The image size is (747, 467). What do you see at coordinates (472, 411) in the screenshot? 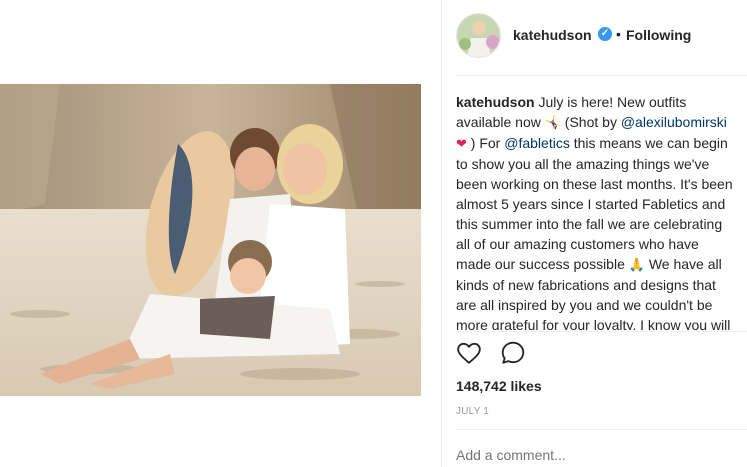
I see `post-date: JULY 1` at bounding box center [472, 411].